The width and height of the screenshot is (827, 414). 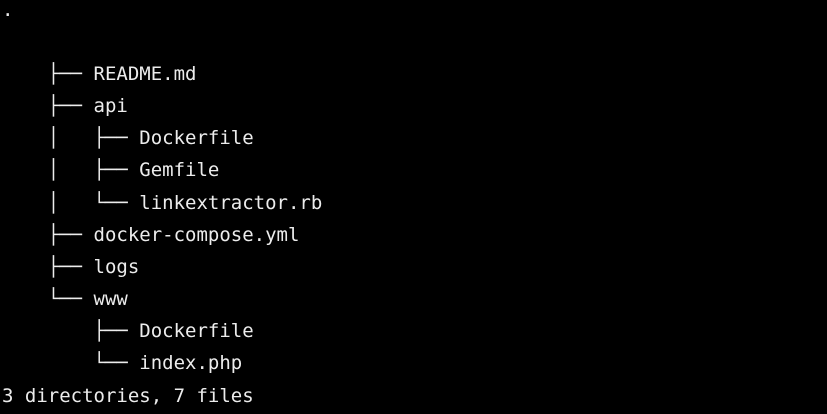 What do you see at coordinates (128, 119) in the screenshot?
I see `tree-entry: │ ├── Dockerfile` at bounding box center [128, 119].